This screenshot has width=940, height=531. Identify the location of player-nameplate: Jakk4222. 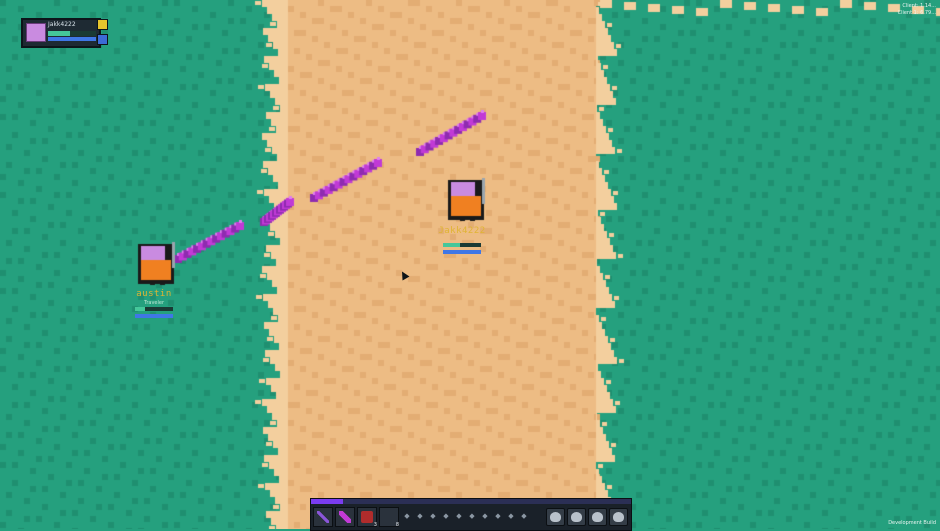
(462, 231).